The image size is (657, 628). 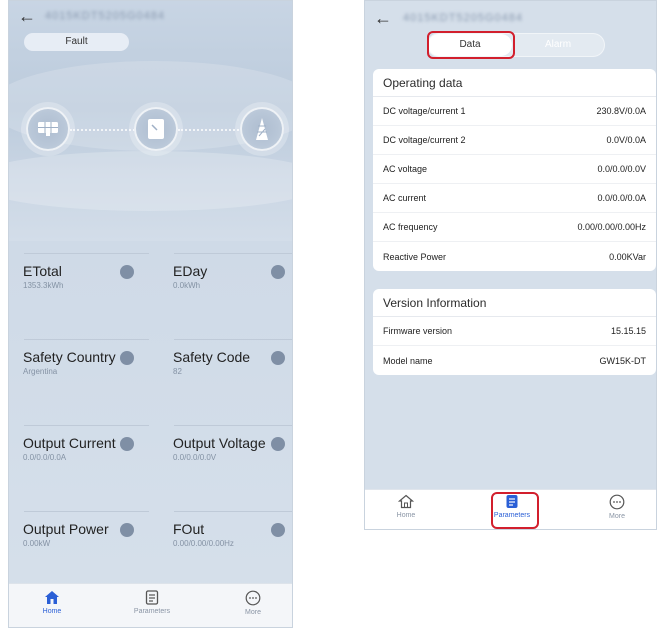 I want to click on grid-tower-icon, so click(x=262, y=129).